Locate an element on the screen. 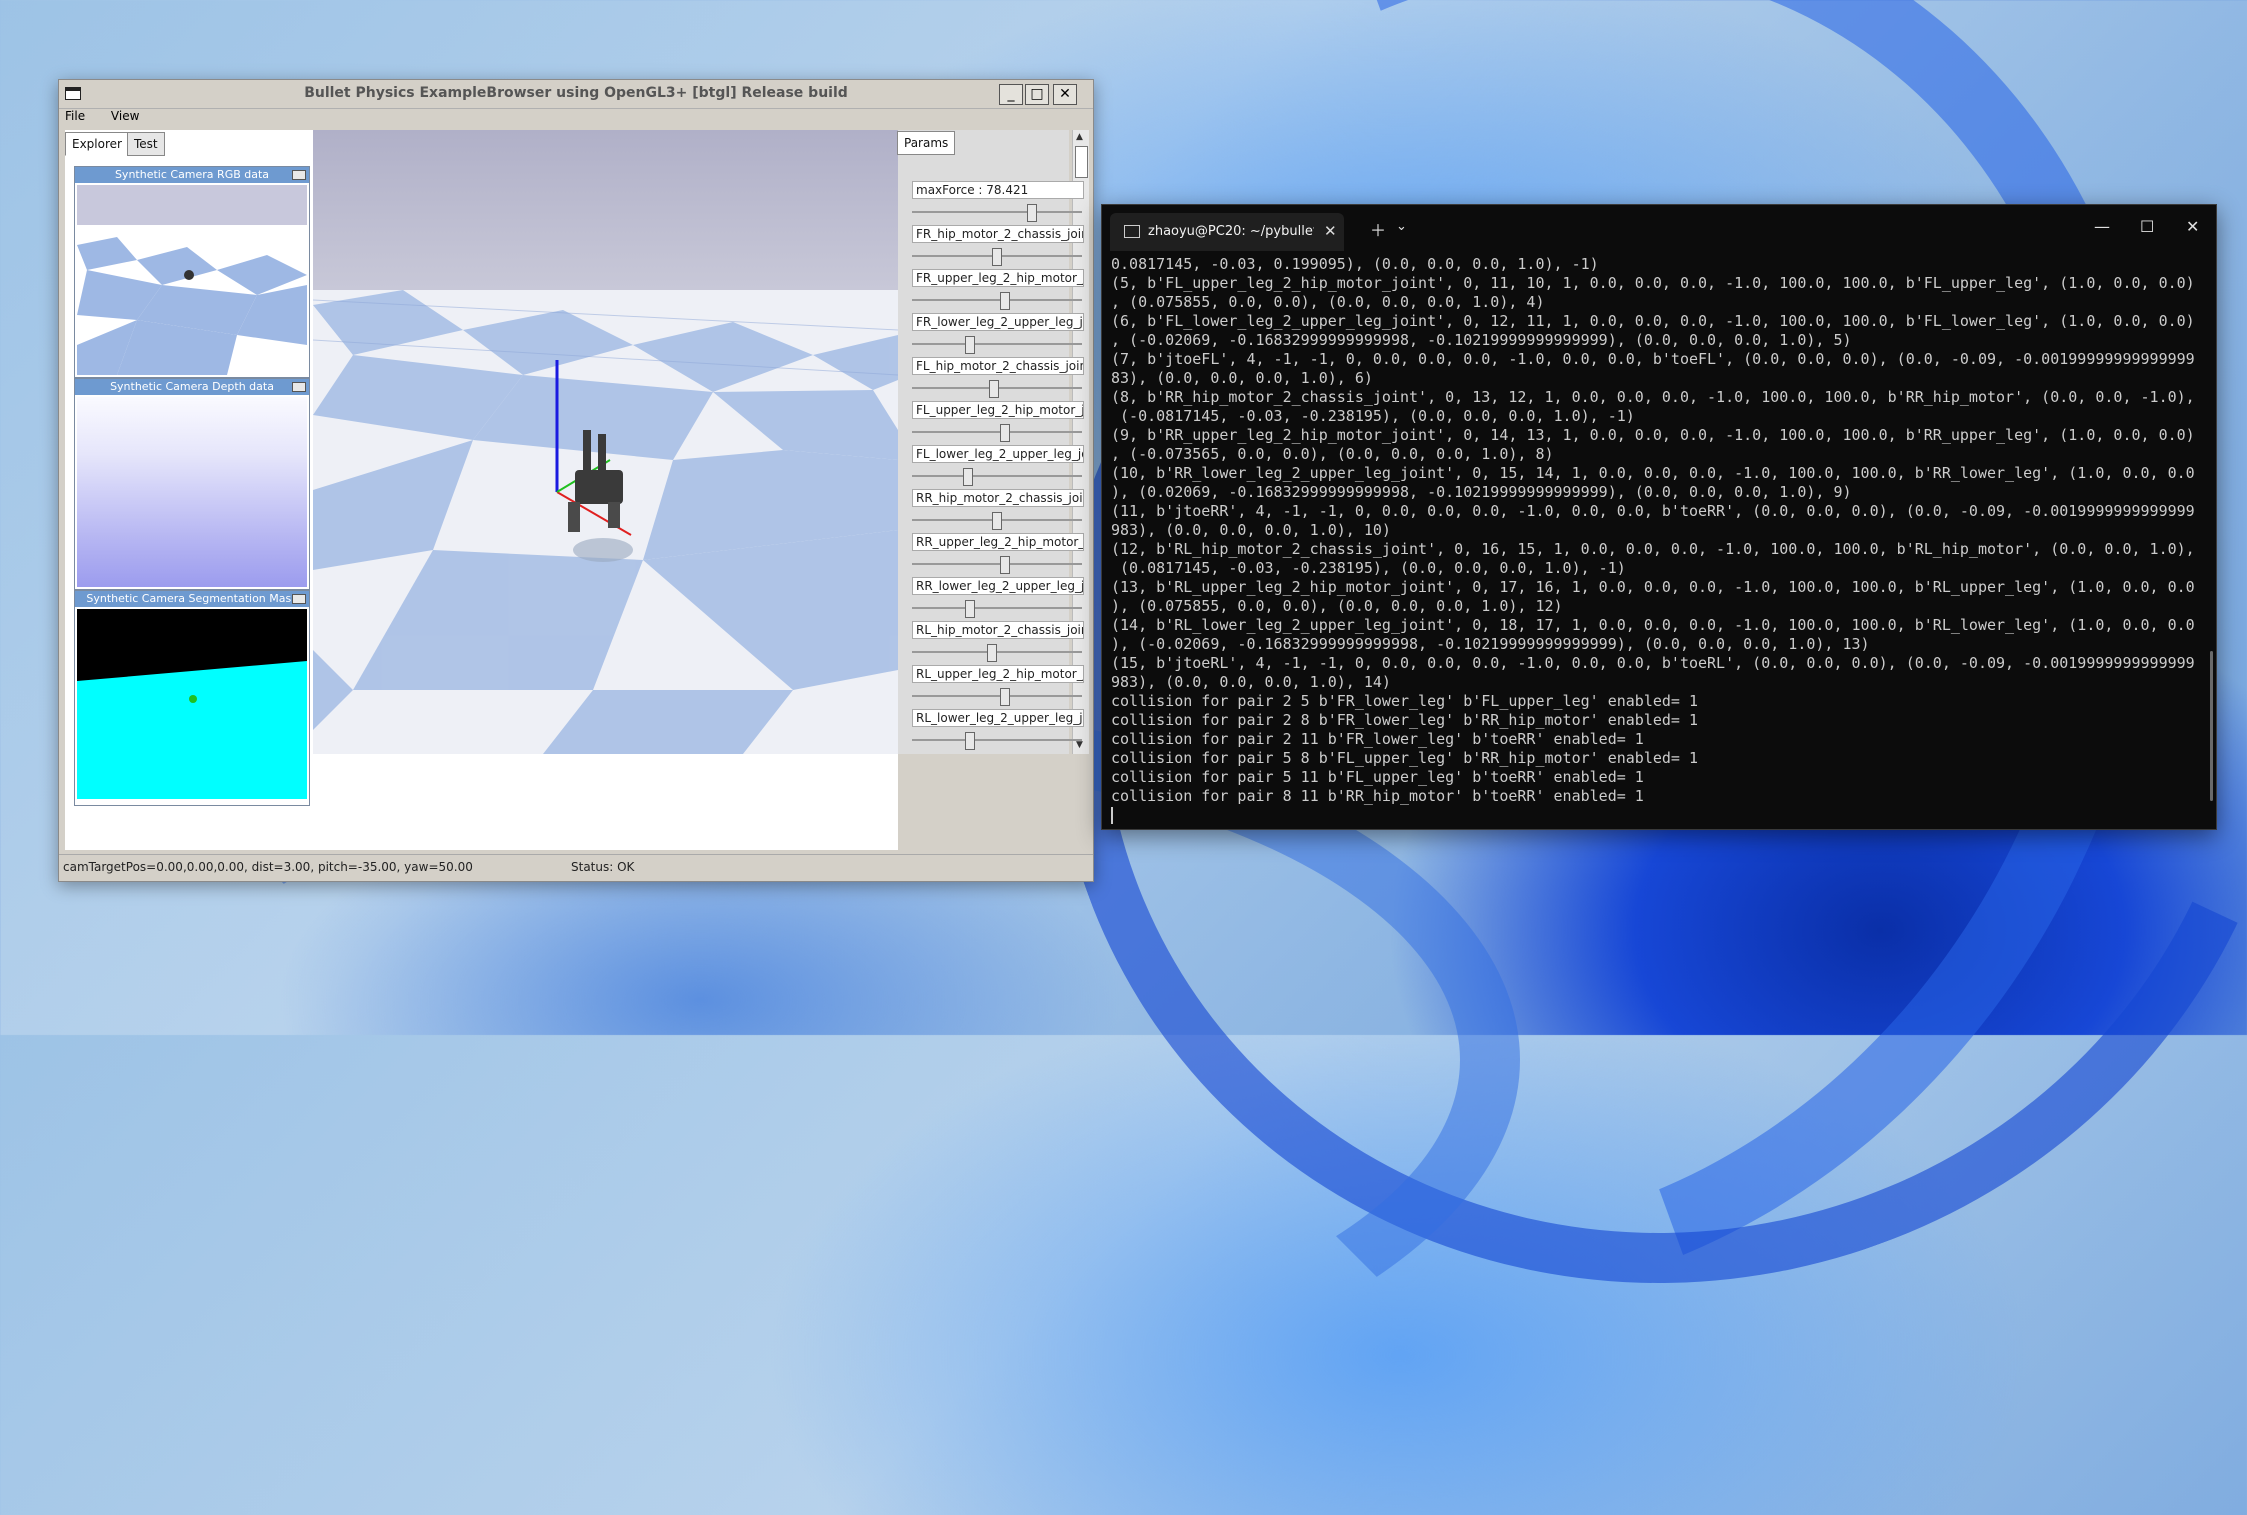 The width and height of the screenshot is (2247, 1515). segmentation-camera-panel: Synthetic Camera Segmentation Mask is located at coordinates (192, 698).